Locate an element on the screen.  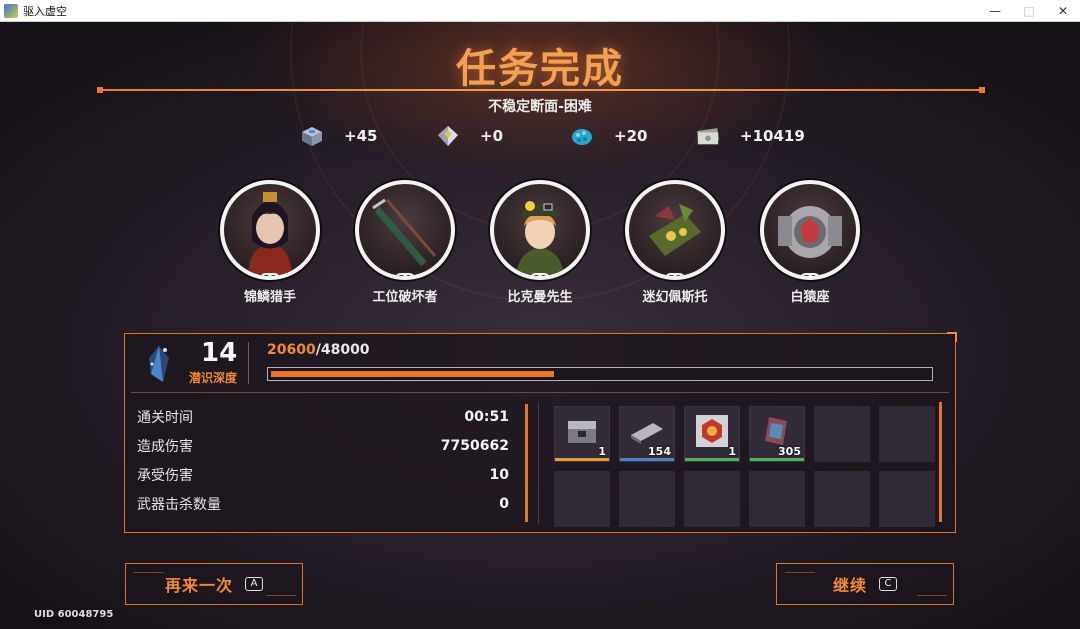
exp-counter: 20600/48000 is located at coordinates (318, 350).